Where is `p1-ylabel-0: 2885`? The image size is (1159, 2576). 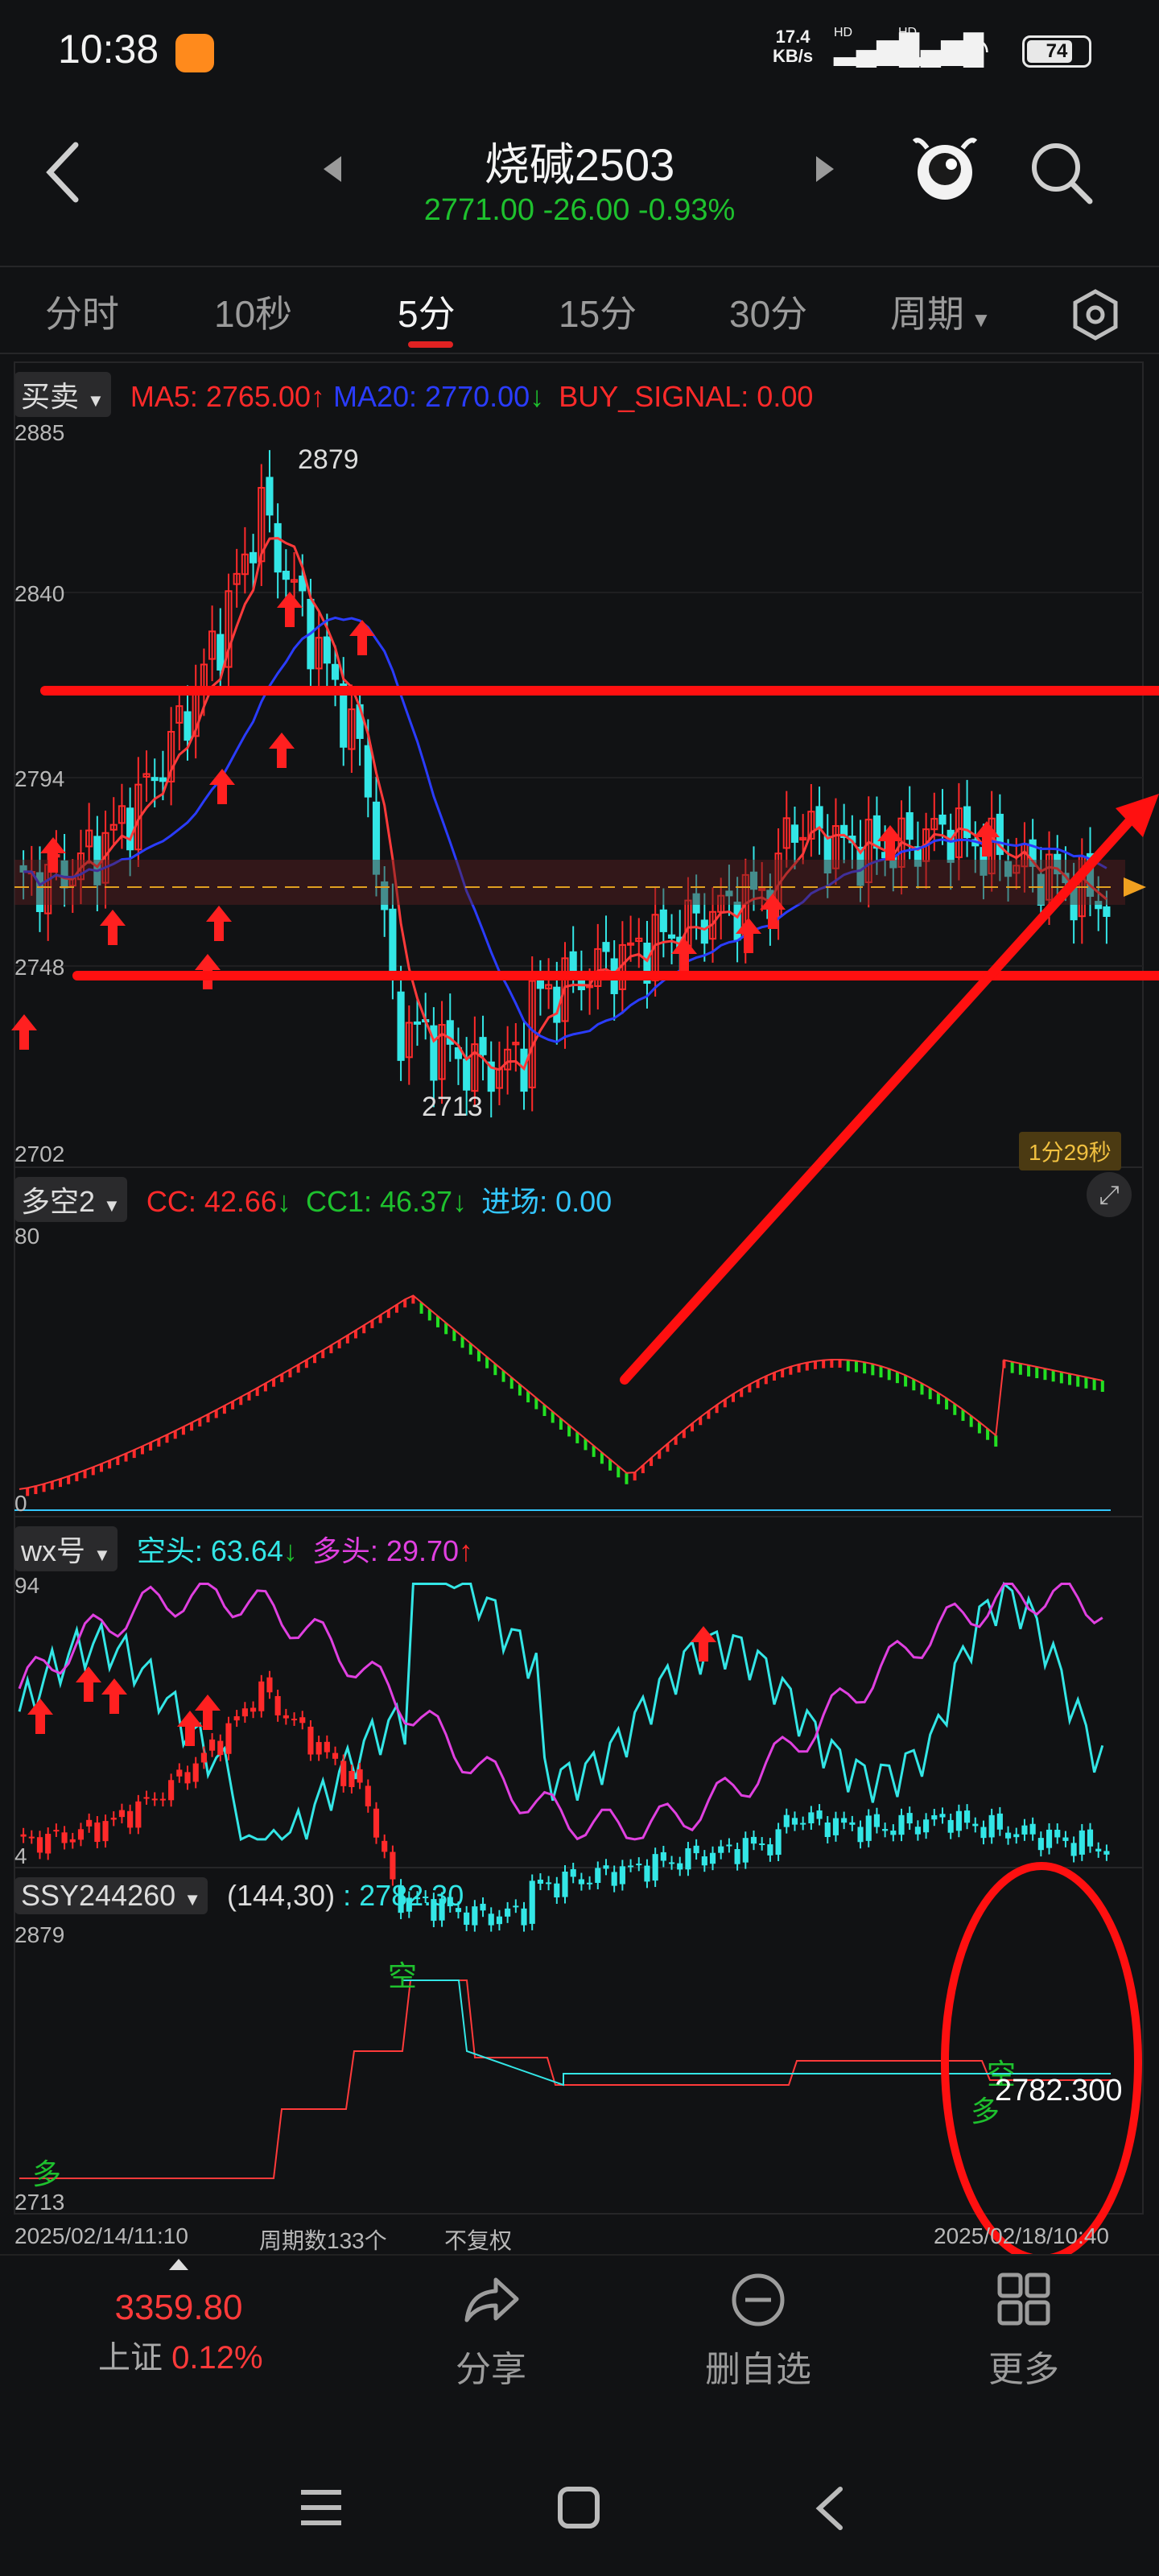
p1-ylabel-0: 2885 is located at coordinates (39, 432).